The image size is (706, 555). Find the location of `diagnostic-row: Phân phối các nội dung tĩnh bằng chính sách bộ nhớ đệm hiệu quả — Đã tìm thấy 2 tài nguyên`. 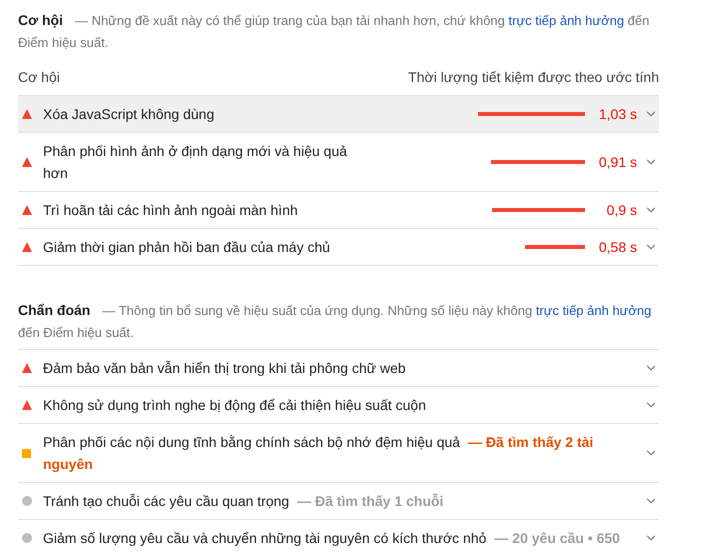

diagnostic-row: Phân phối các nội dung tĩnh bằng chính sách bộ nhớ đệm hiệu quả — Đã tìm thấy 2 tài nguyên is located at coordinates (338, 453).